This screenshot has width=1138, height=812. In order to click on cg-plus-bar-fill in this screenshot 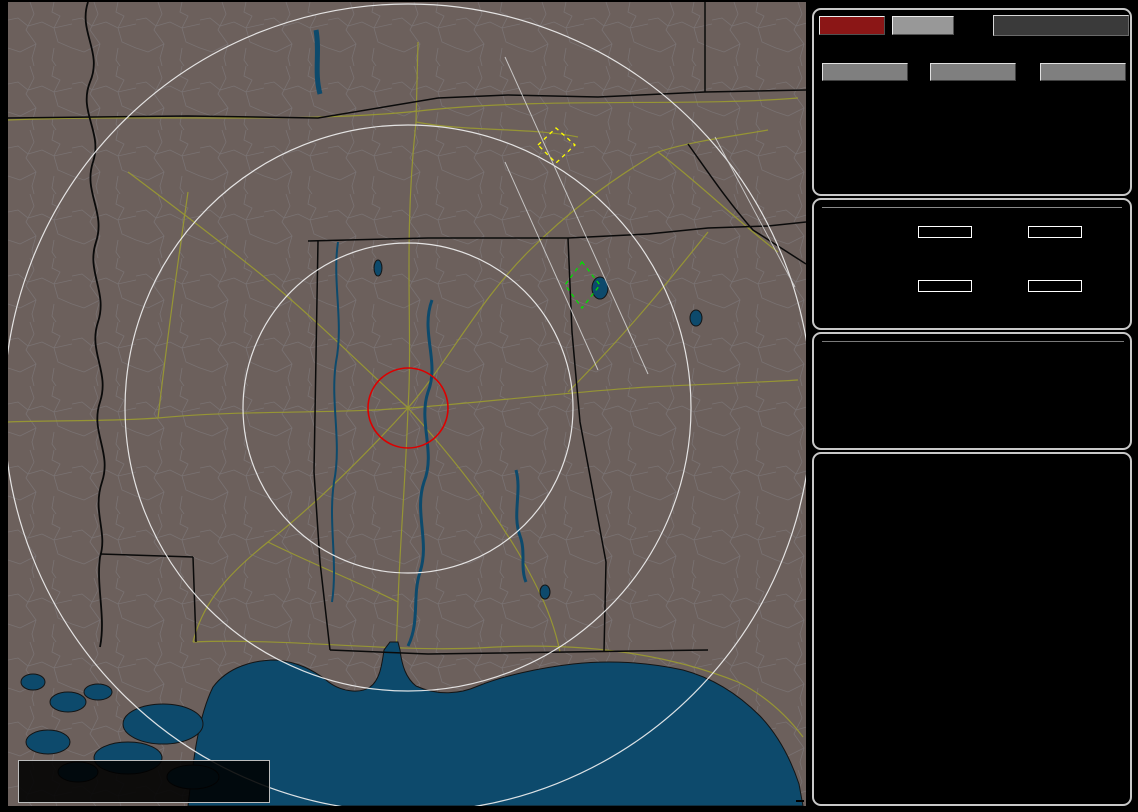, I will do `click(945, 232)`.